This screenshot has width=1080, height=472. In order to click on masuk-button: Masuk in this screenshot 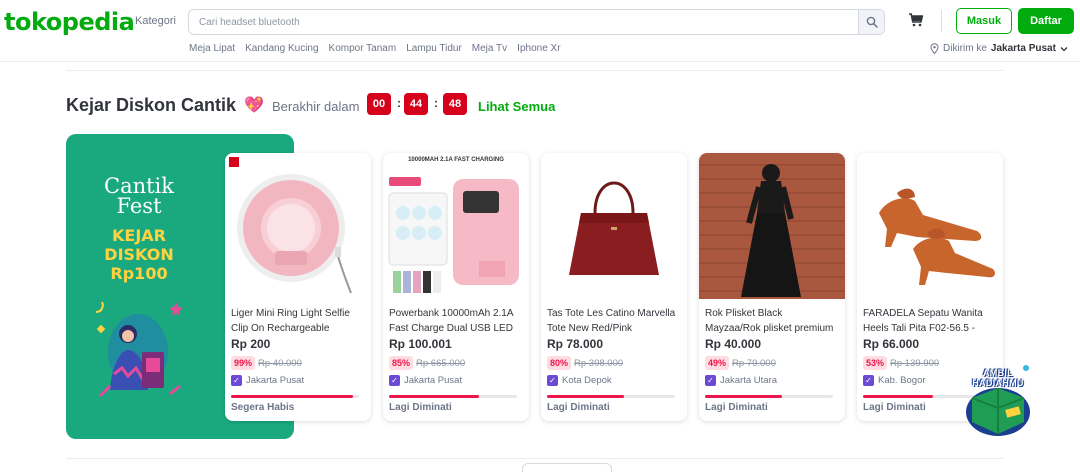, I will do `click(984, 21)`.